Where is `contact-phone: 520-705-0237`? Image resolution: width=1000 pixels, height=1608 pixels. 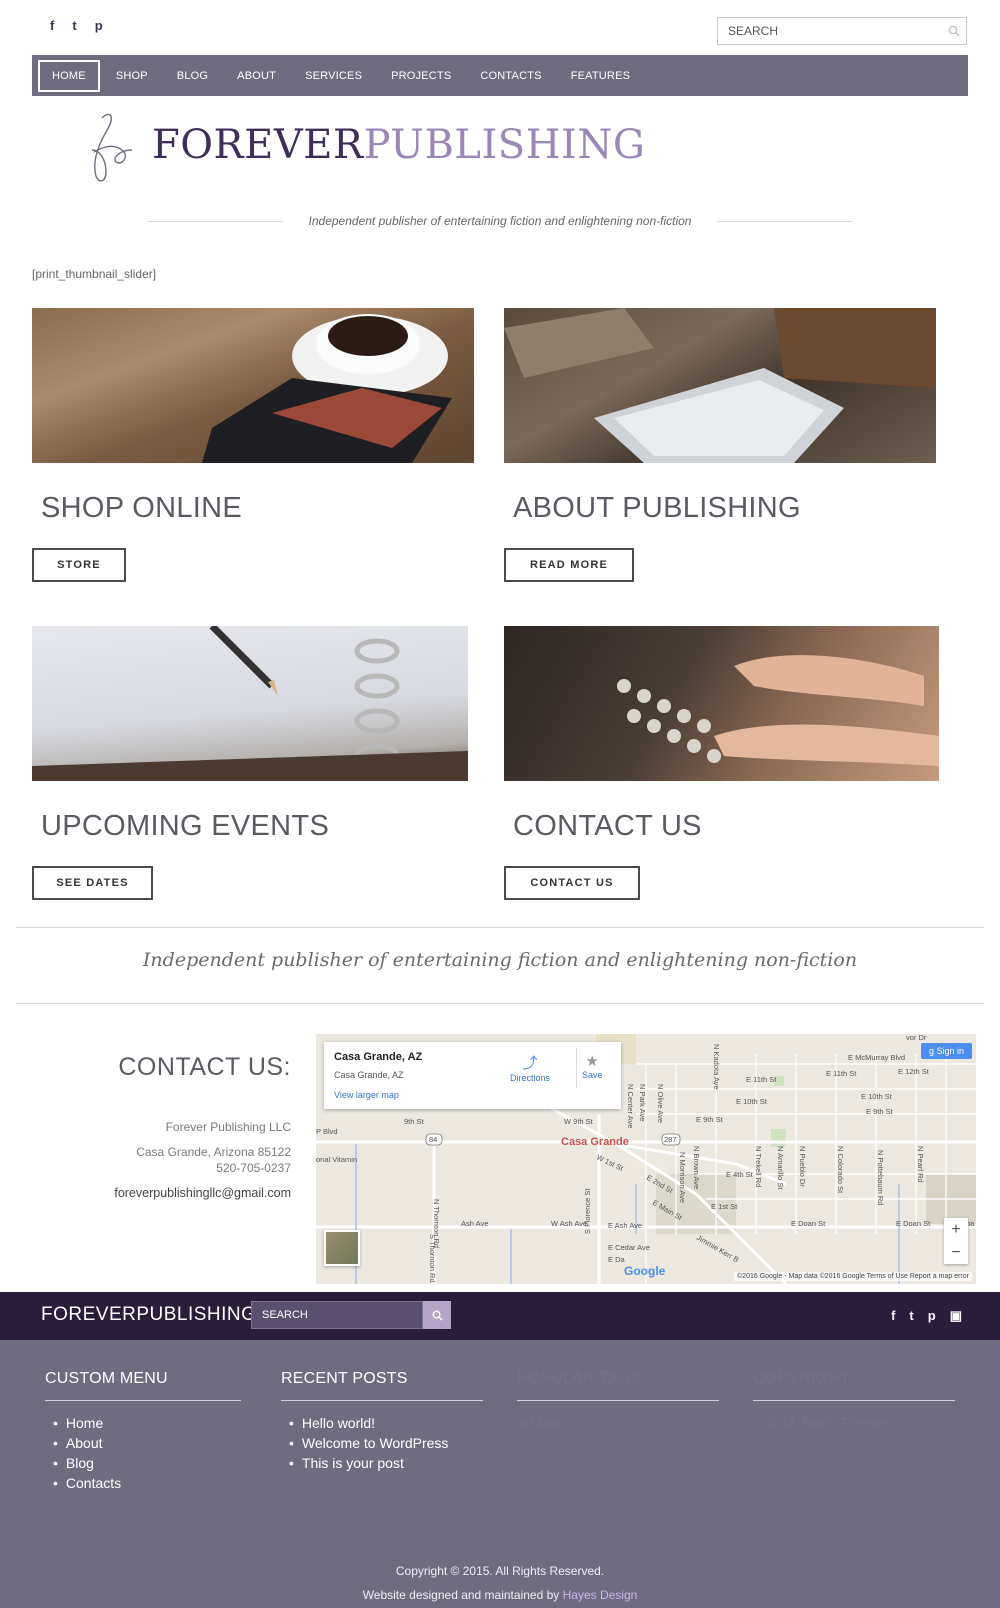 contact-phone: 520-705-0237 is located at coordinates (253, 1168).